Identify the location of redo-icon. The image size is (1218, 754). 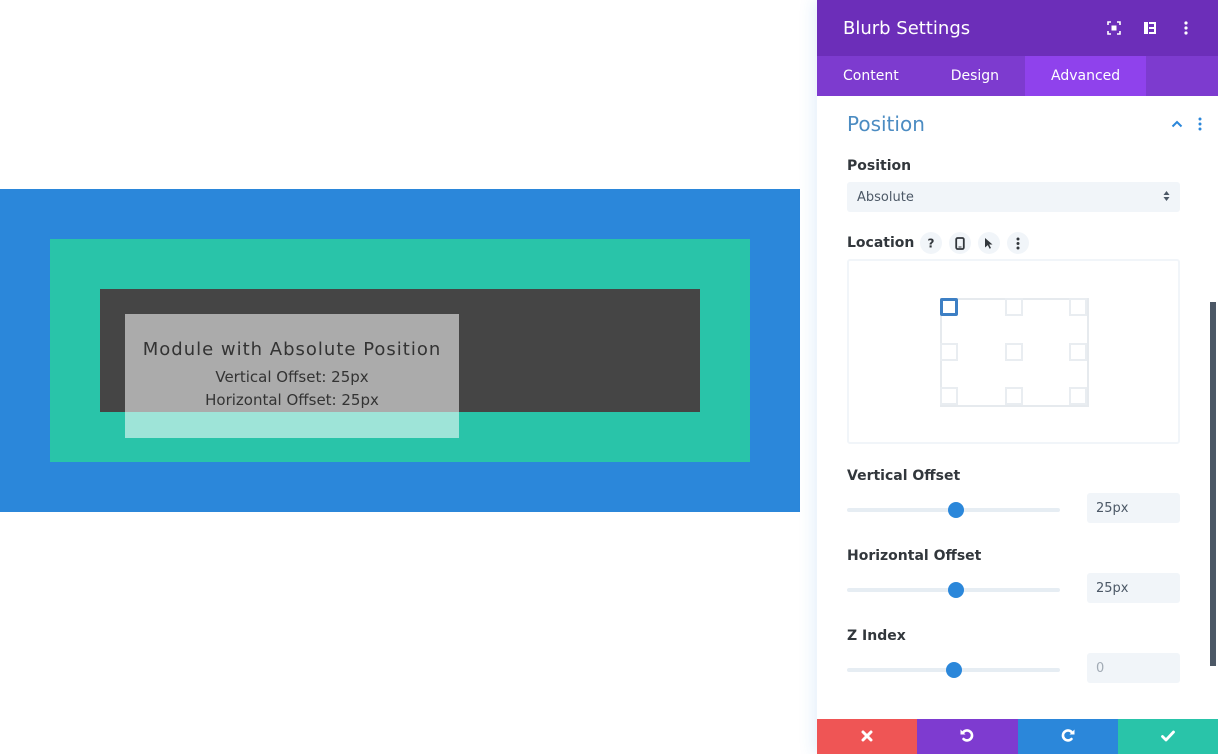
(1068, 737).